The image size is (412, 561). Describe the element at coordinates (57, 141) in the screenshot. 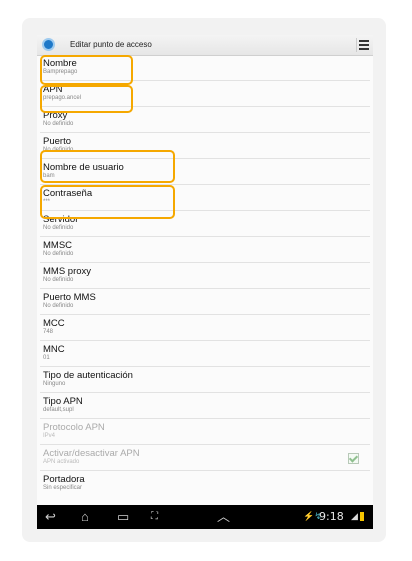

I see `item-title: Puerto` at that location.